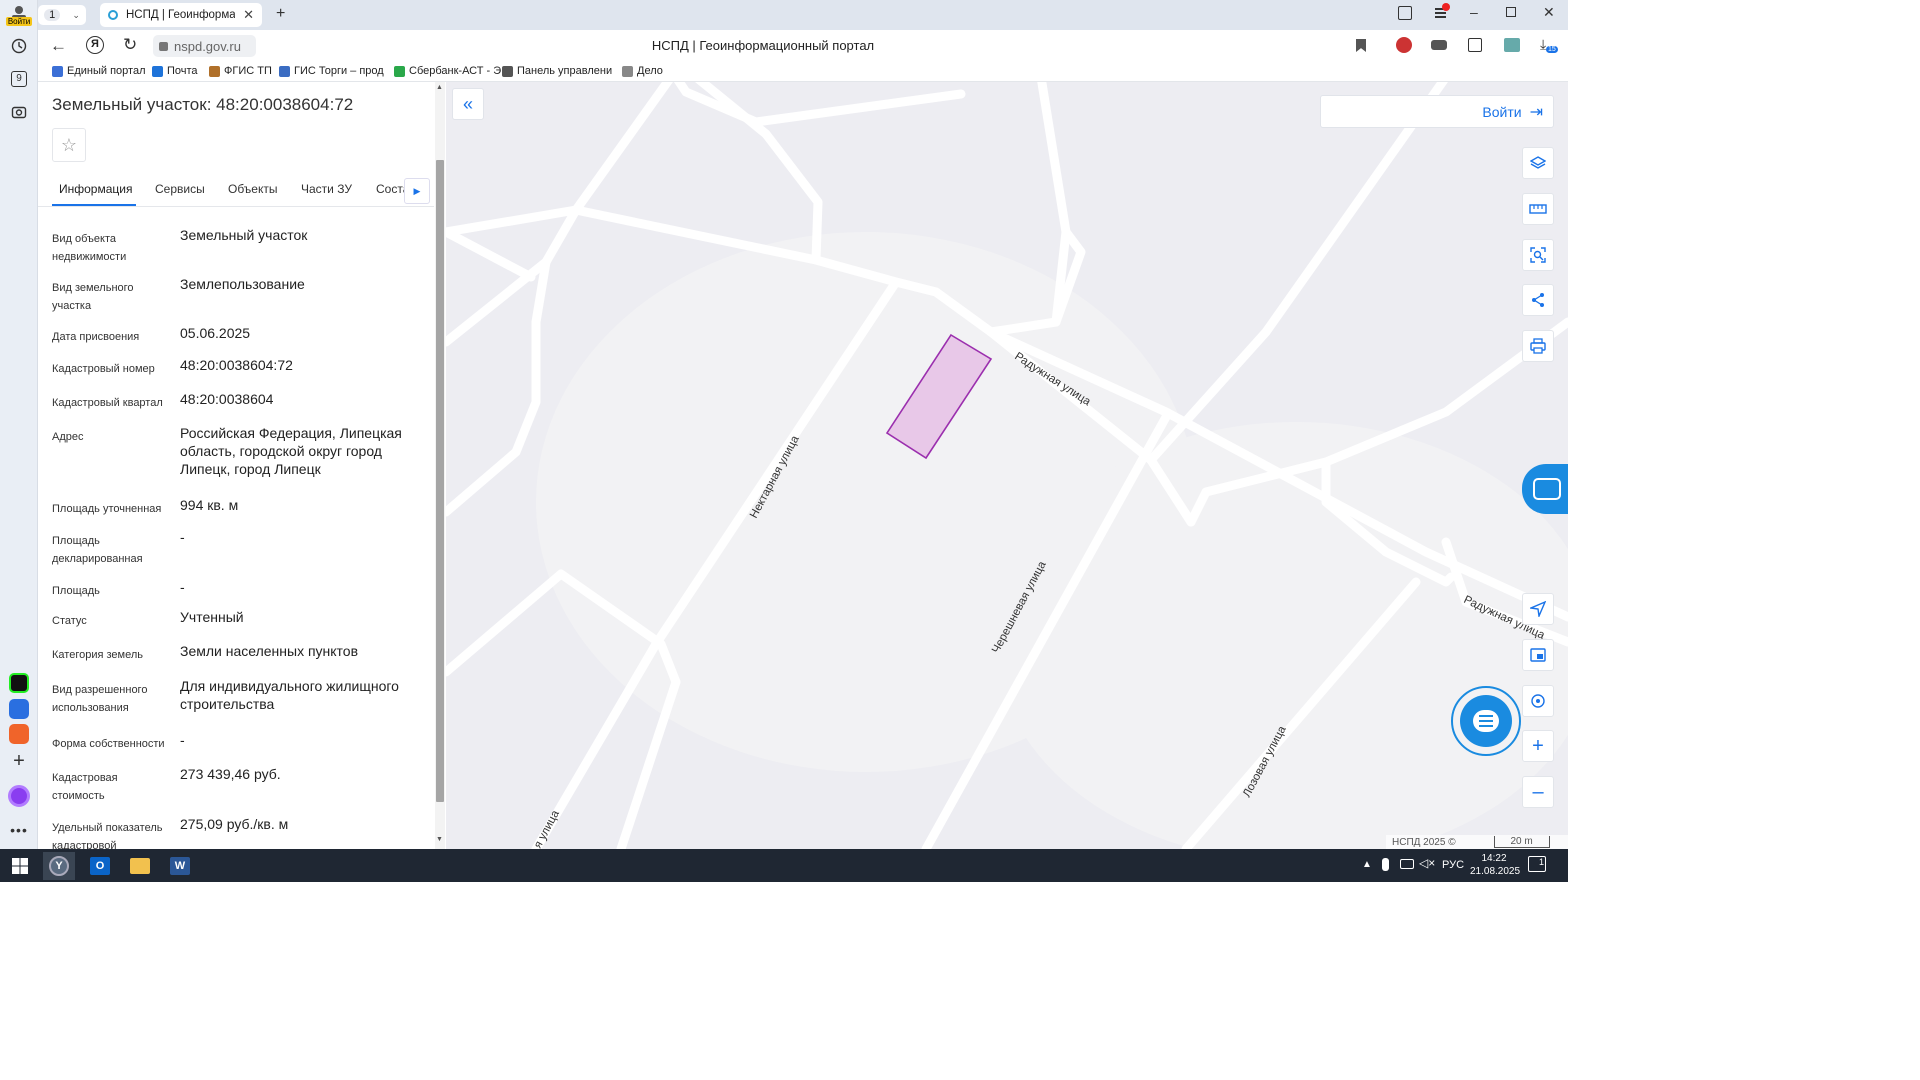 The image size is (1920, 1080). What do you see at coordinates (19, 79) in the screenshot?
I see `tab-counter-button: 9` at bounding box center [19, 79].